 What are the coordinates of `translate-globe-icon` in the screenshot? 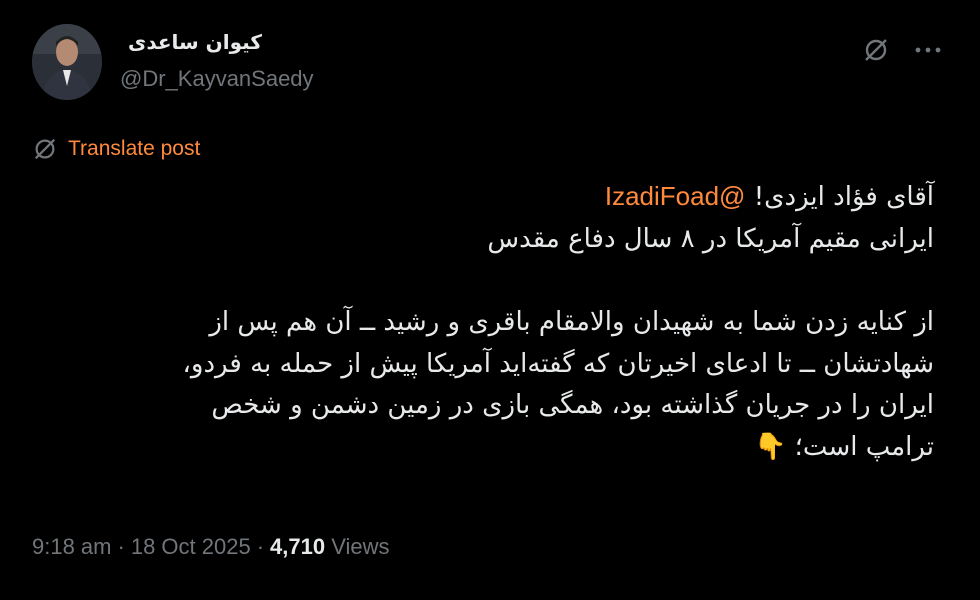 It's located at (45, 149).